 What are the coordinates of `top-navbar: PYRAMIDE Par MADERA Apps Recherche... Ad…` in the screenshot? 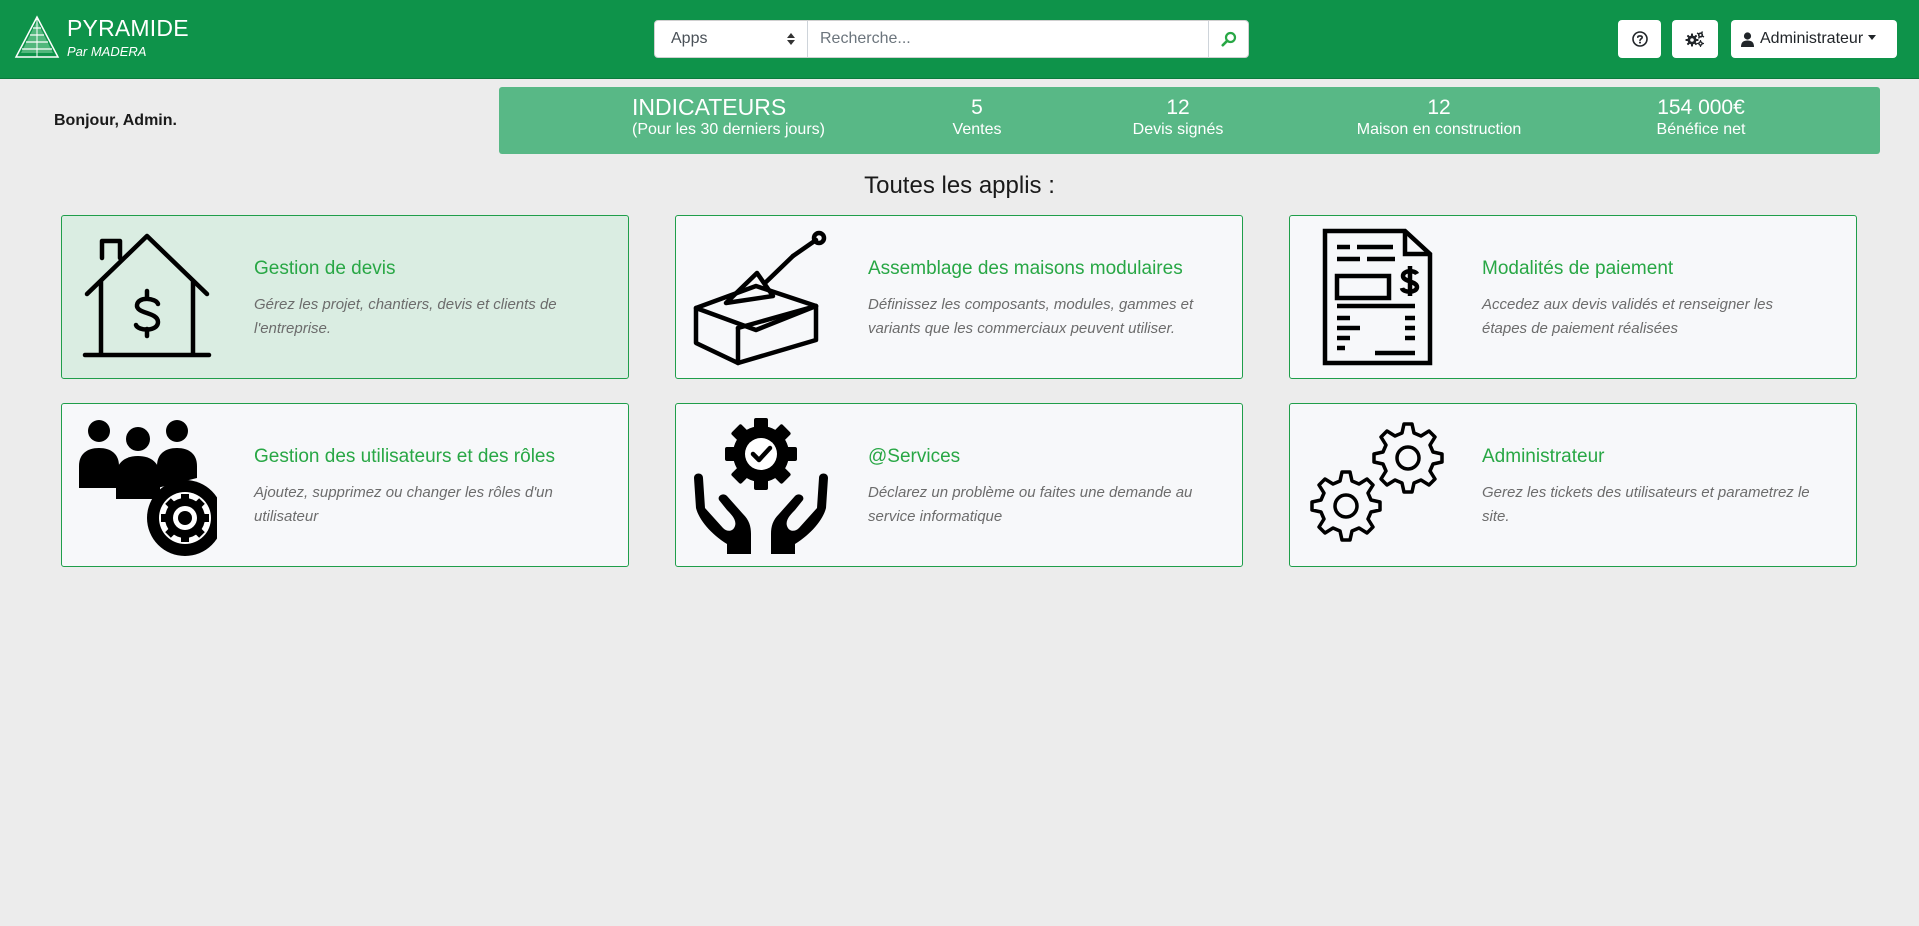 It's located at (959, 39).